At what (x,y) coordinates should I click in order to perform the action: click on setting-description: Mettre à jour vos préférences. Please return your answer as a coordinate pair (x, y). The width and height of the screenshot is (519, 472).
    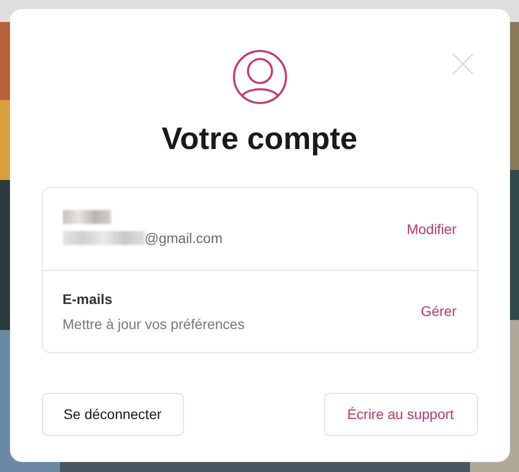
    Looking at the image, I should click on (153, 324).